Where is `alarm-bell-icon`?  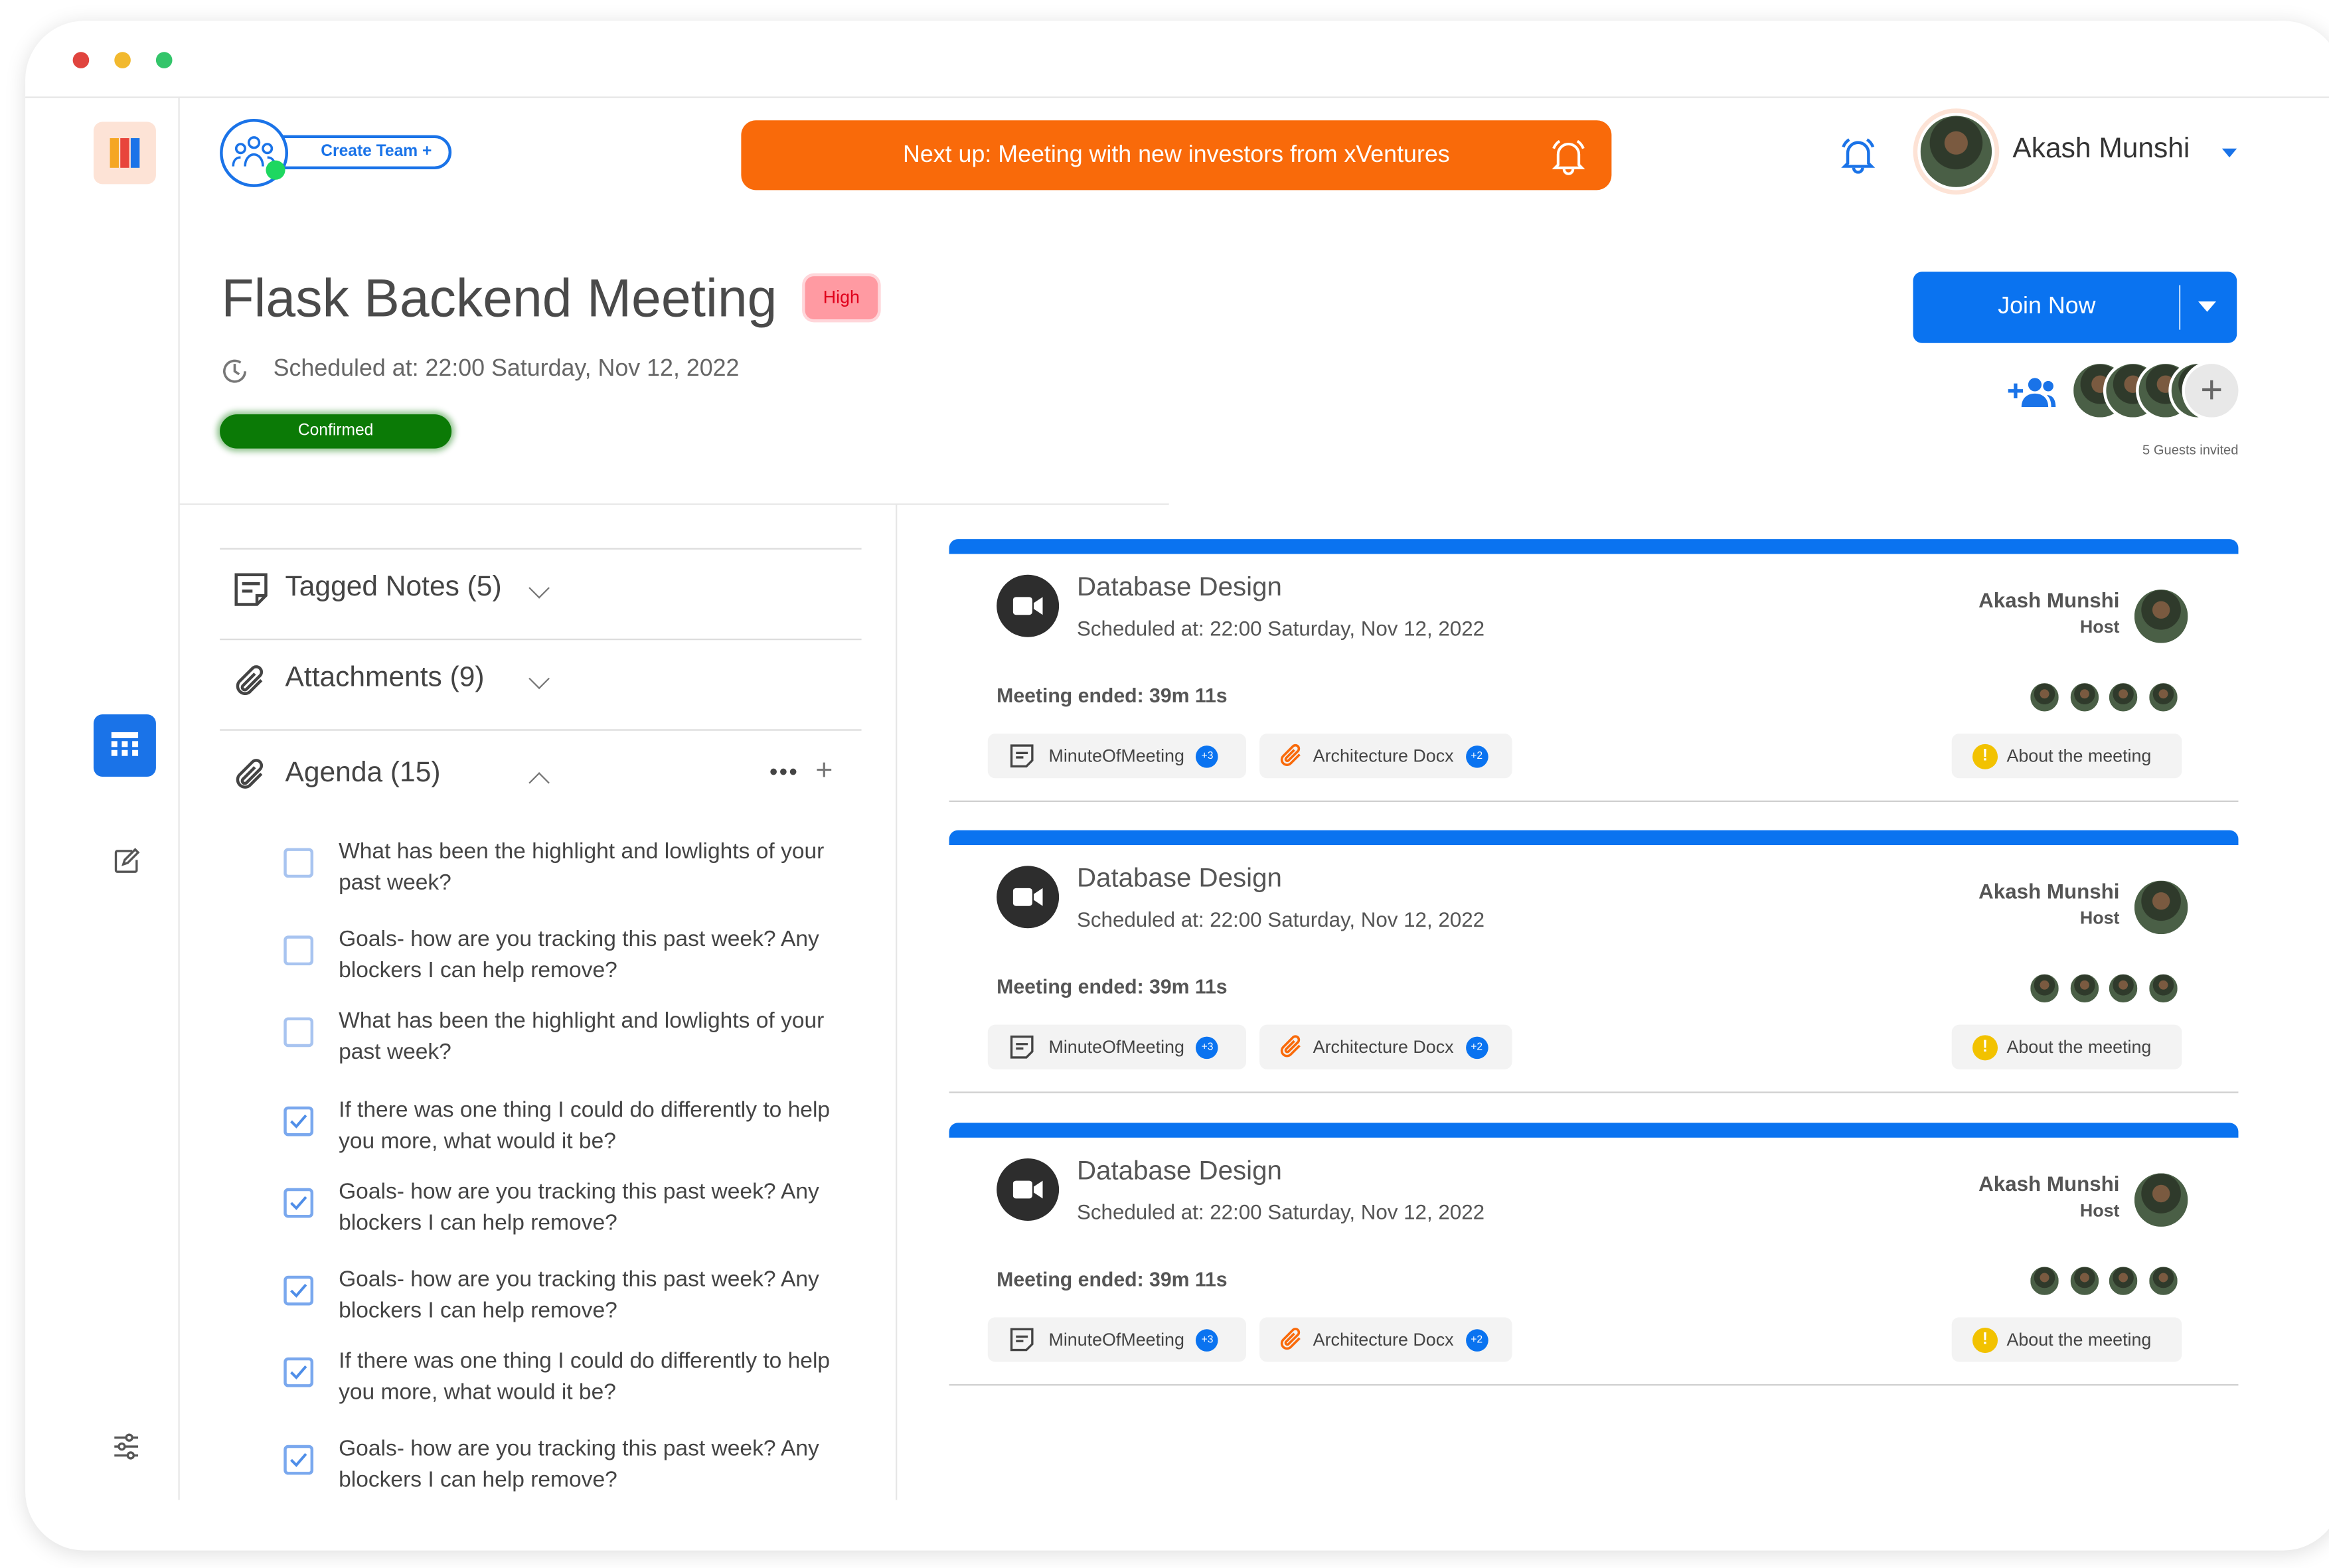
alarm-bell-icon is located at coordinates (1568, 157).